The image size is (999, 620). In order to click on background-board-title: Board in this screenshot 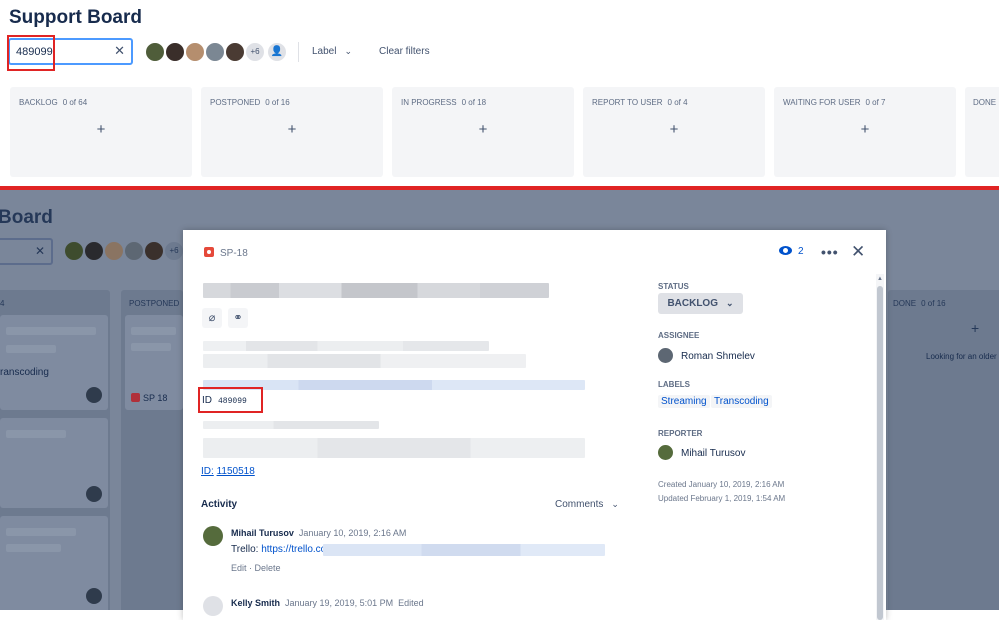, I will do `click(26, 217)`.